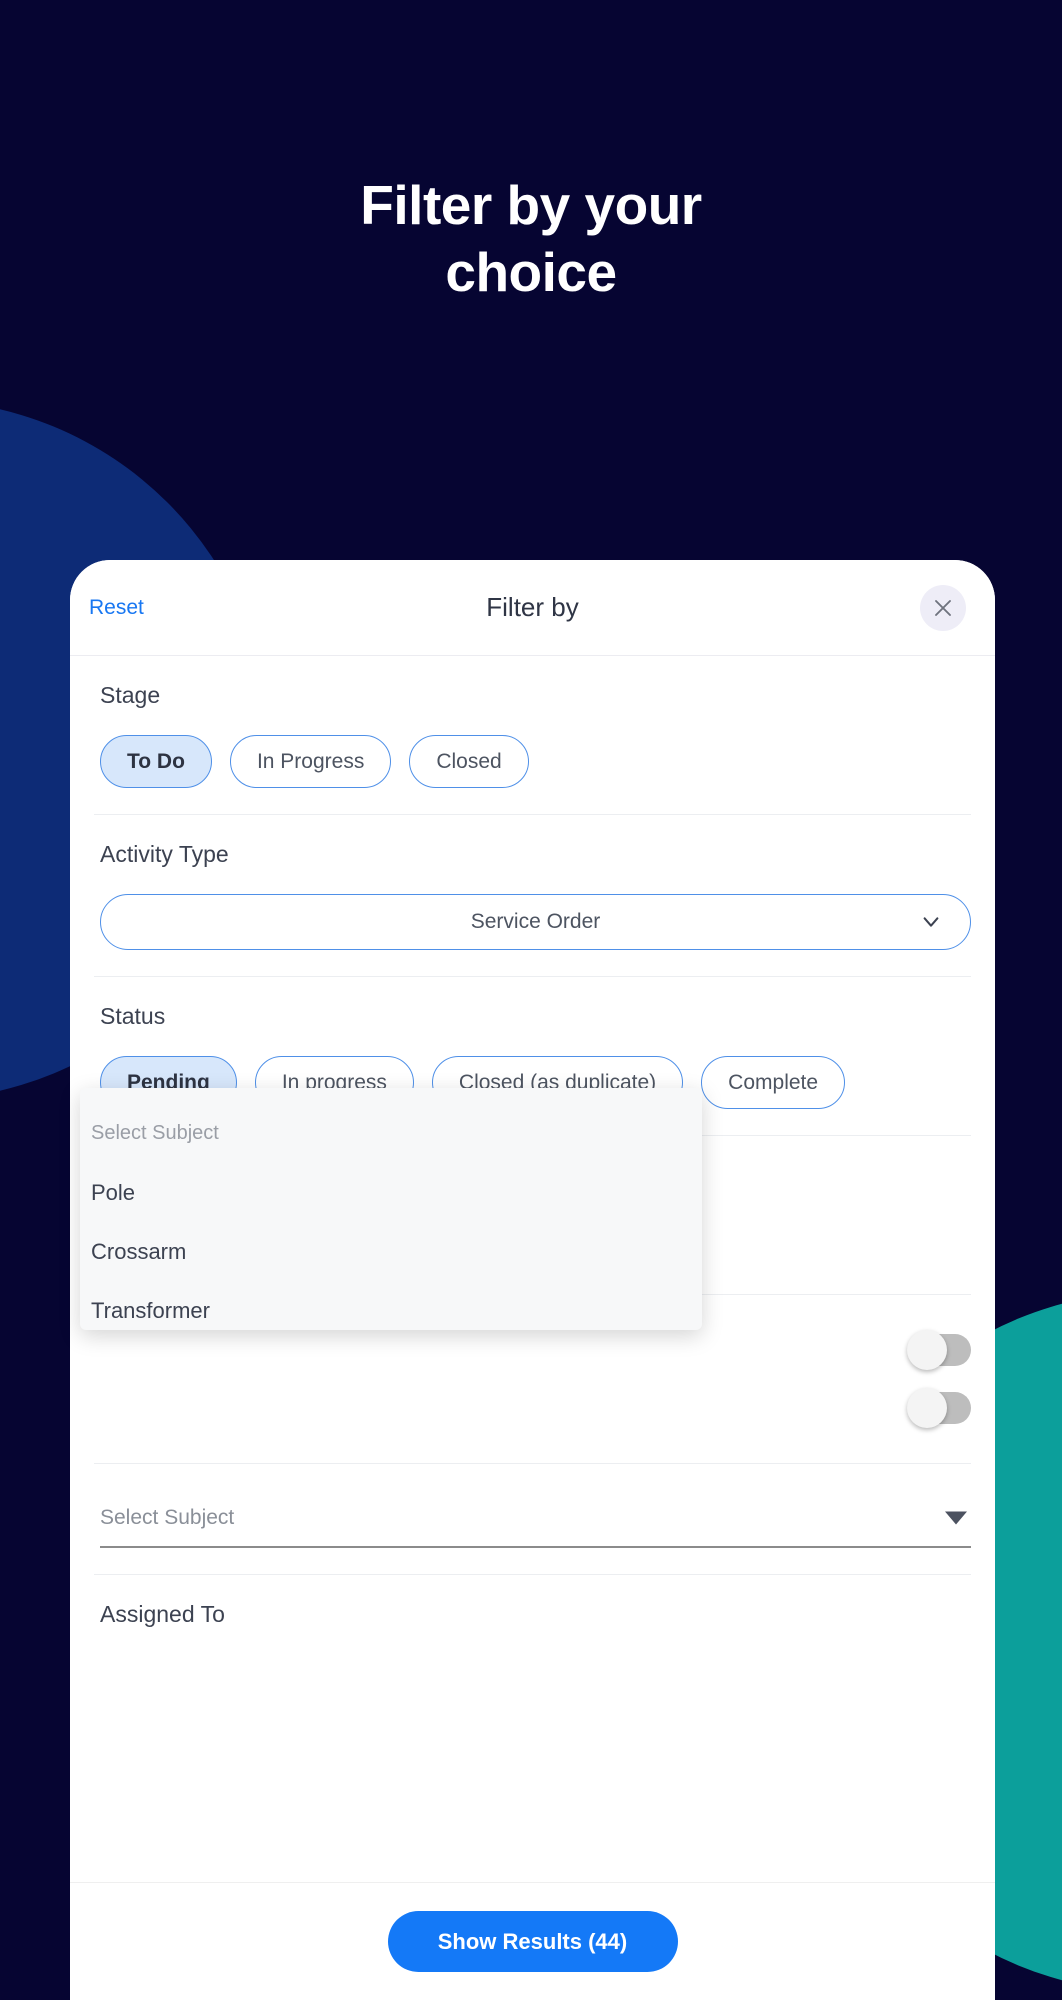 The height and width of the screenshot is (2000, 1062). What do you see at coordinates (773, 1082) in the screenshot?
I see `chip-status-complete: Complete` at bounding box center [773, 1082].